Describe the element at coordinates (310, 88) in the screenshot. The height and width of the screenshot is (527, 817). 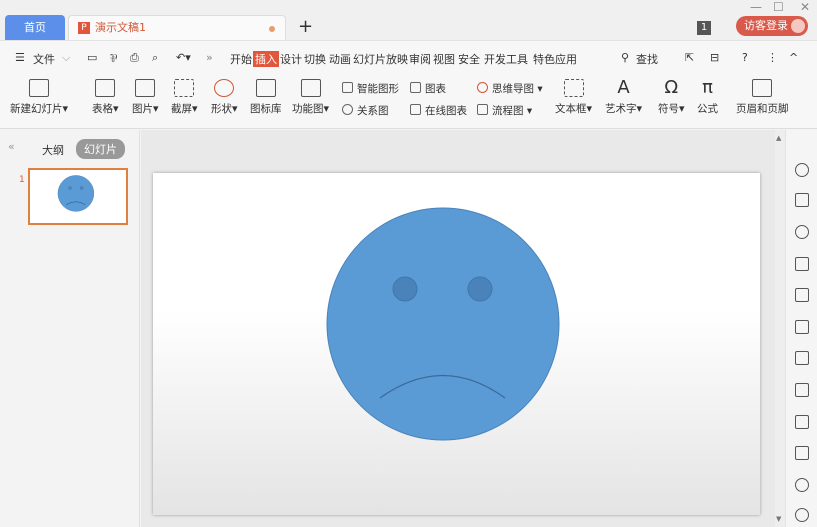
I see `function-chart-icon` at that location.